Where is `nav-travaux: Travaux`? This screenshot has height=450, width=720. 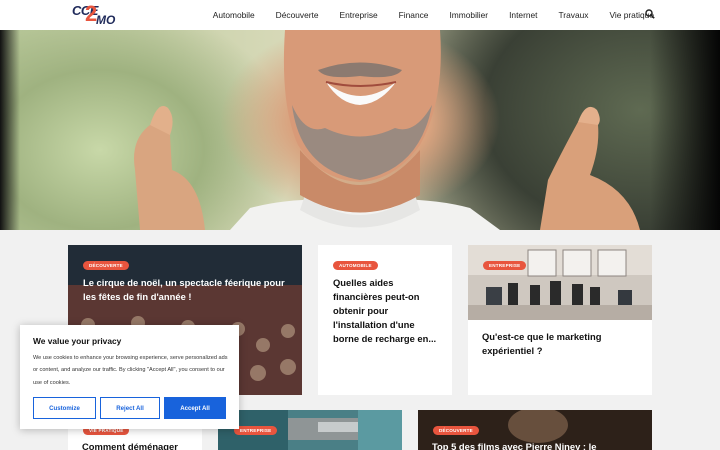 nav-travaux: Travaux is located at coordinates (574, 15).